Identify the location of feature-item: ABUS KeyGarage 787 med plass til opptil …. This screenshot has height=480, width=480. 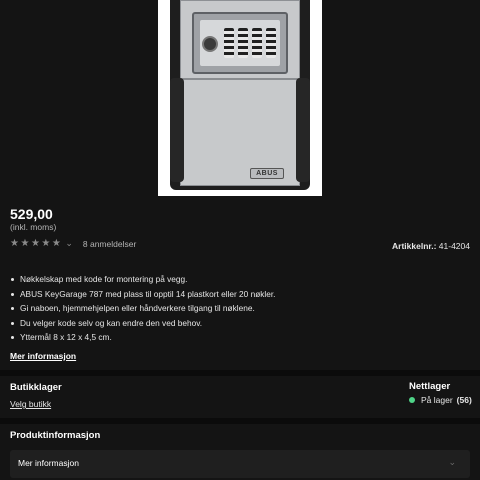
(143, 294).